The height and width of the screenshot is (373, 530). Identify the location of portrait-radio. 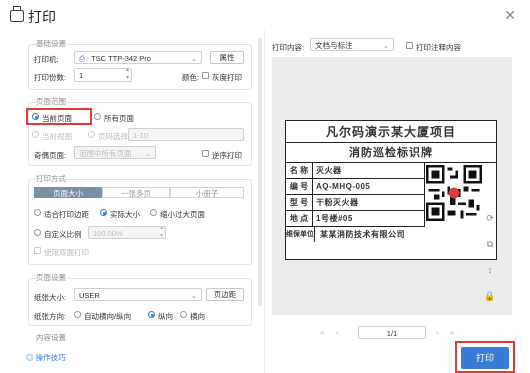
(151, 314).